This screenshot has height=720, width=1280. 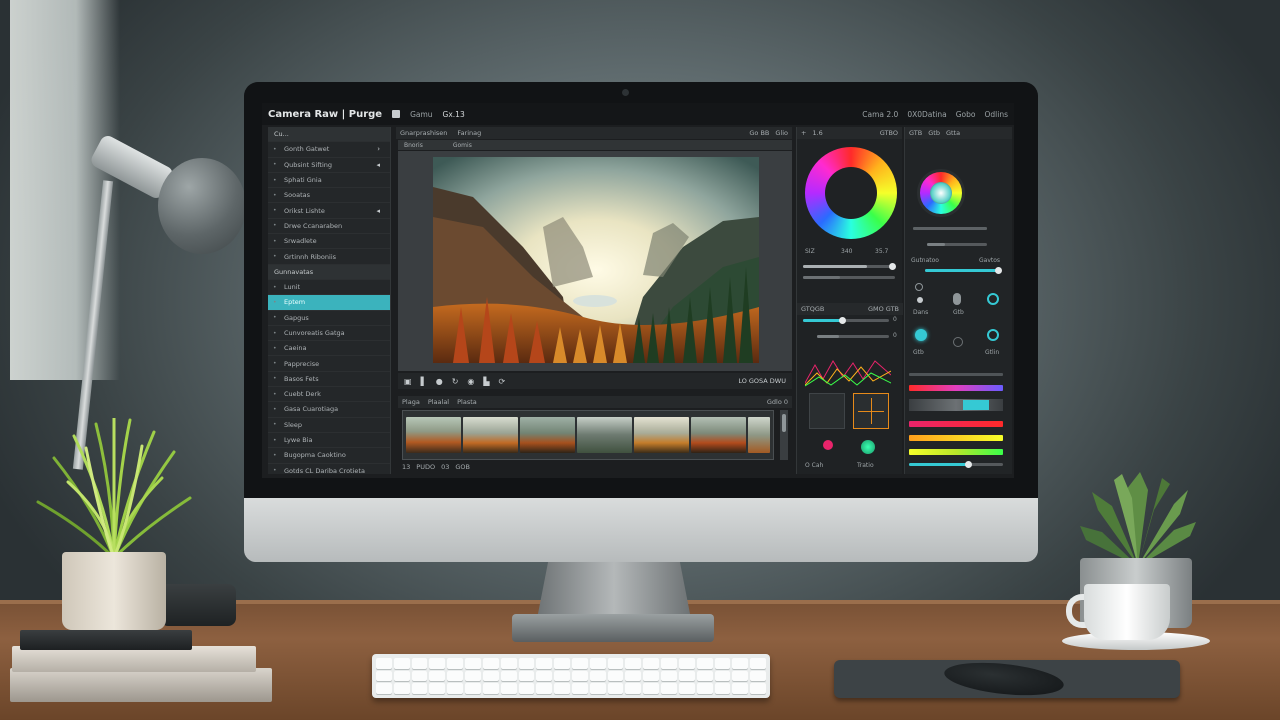 I want to click on curve-box-right, so click(x=871, y=411).